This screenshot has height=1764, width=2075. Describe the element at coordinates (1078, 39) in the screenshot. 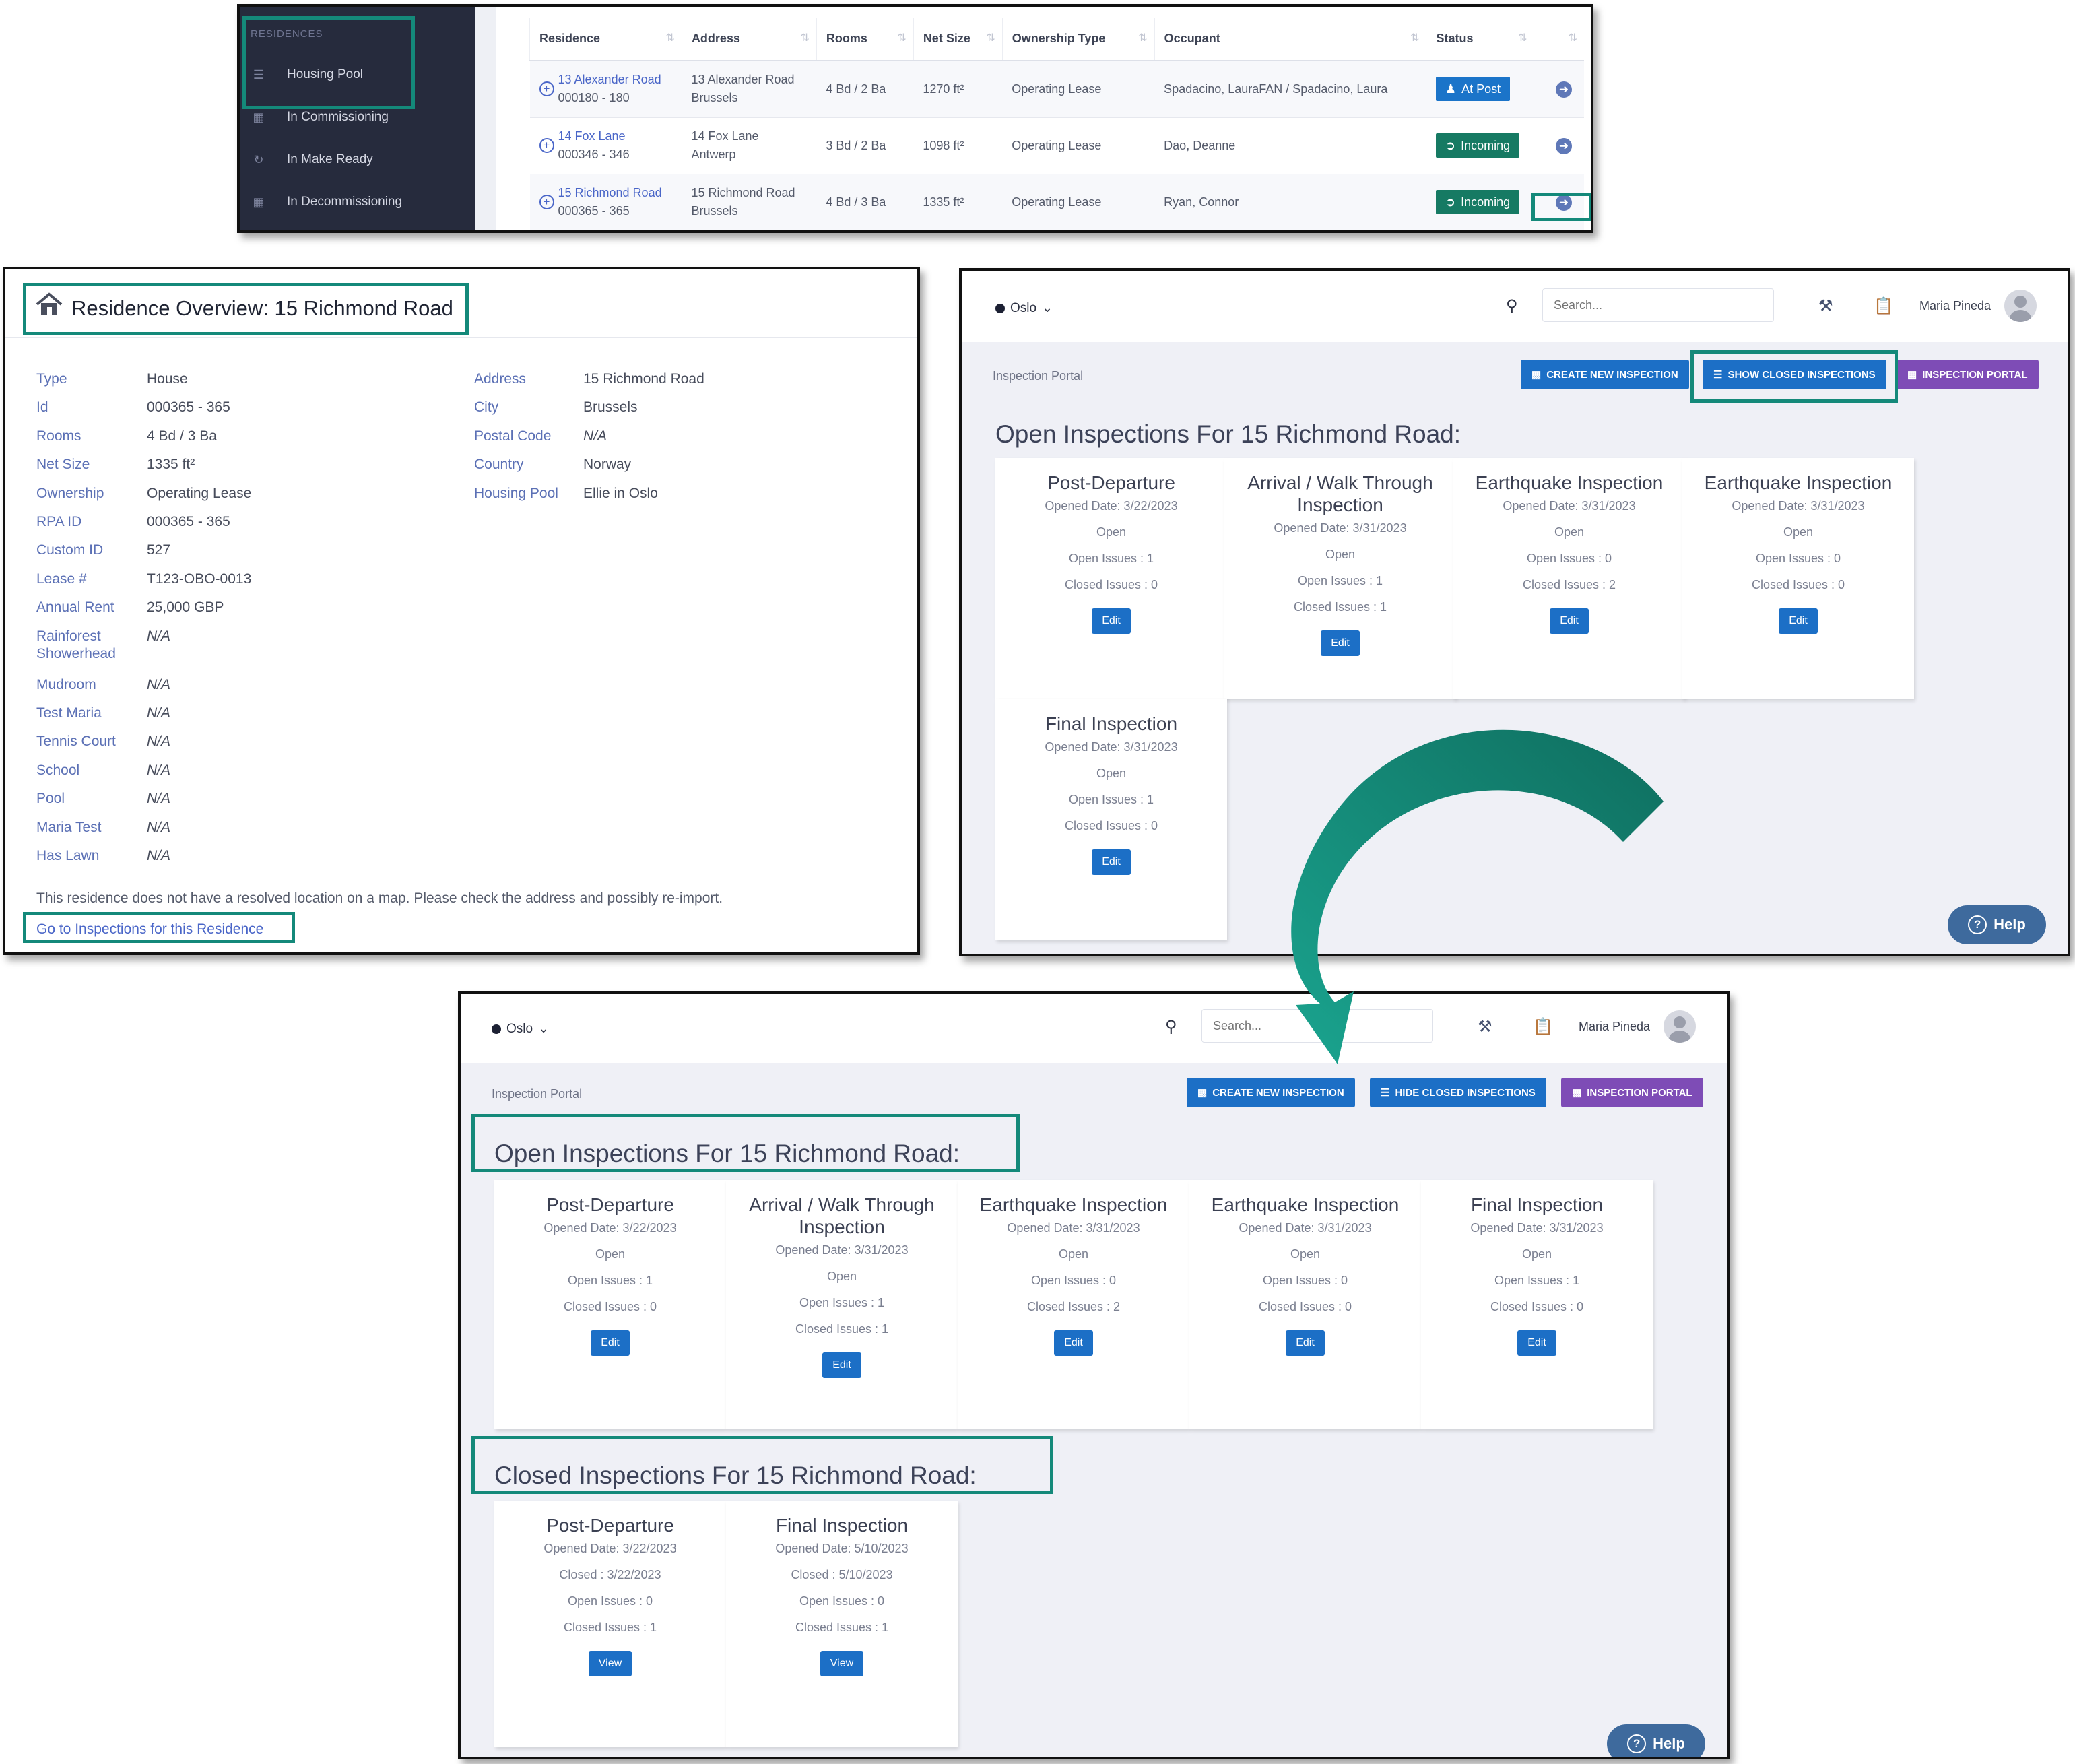

I see `column-header-ownership-type: Ownership Type ⇅` at that location.